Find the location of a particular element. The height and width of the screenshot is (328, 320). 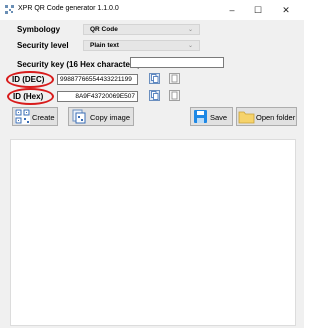

copy-image-button-label: Copy image is located at coordinates (110, 117).